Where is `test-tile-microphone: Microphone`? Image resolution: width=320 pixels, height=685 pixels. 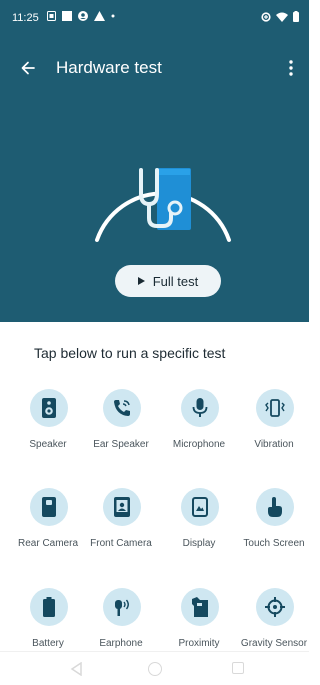
test-tile-microphone: Microphone is located at coordinates (199, 434).